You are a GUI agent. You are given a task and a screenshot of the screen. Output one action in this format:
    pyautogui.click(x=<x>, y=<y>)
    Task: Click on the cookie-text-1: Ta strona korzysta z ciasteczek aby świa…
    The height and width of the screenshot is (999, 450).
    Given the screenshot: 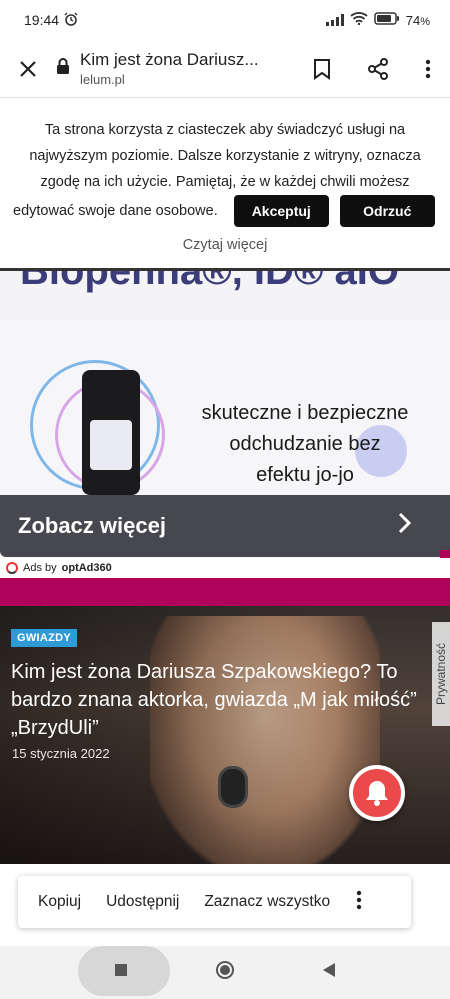 What is the action you would take?
    pyautogui.click(x=225, y=130)
    